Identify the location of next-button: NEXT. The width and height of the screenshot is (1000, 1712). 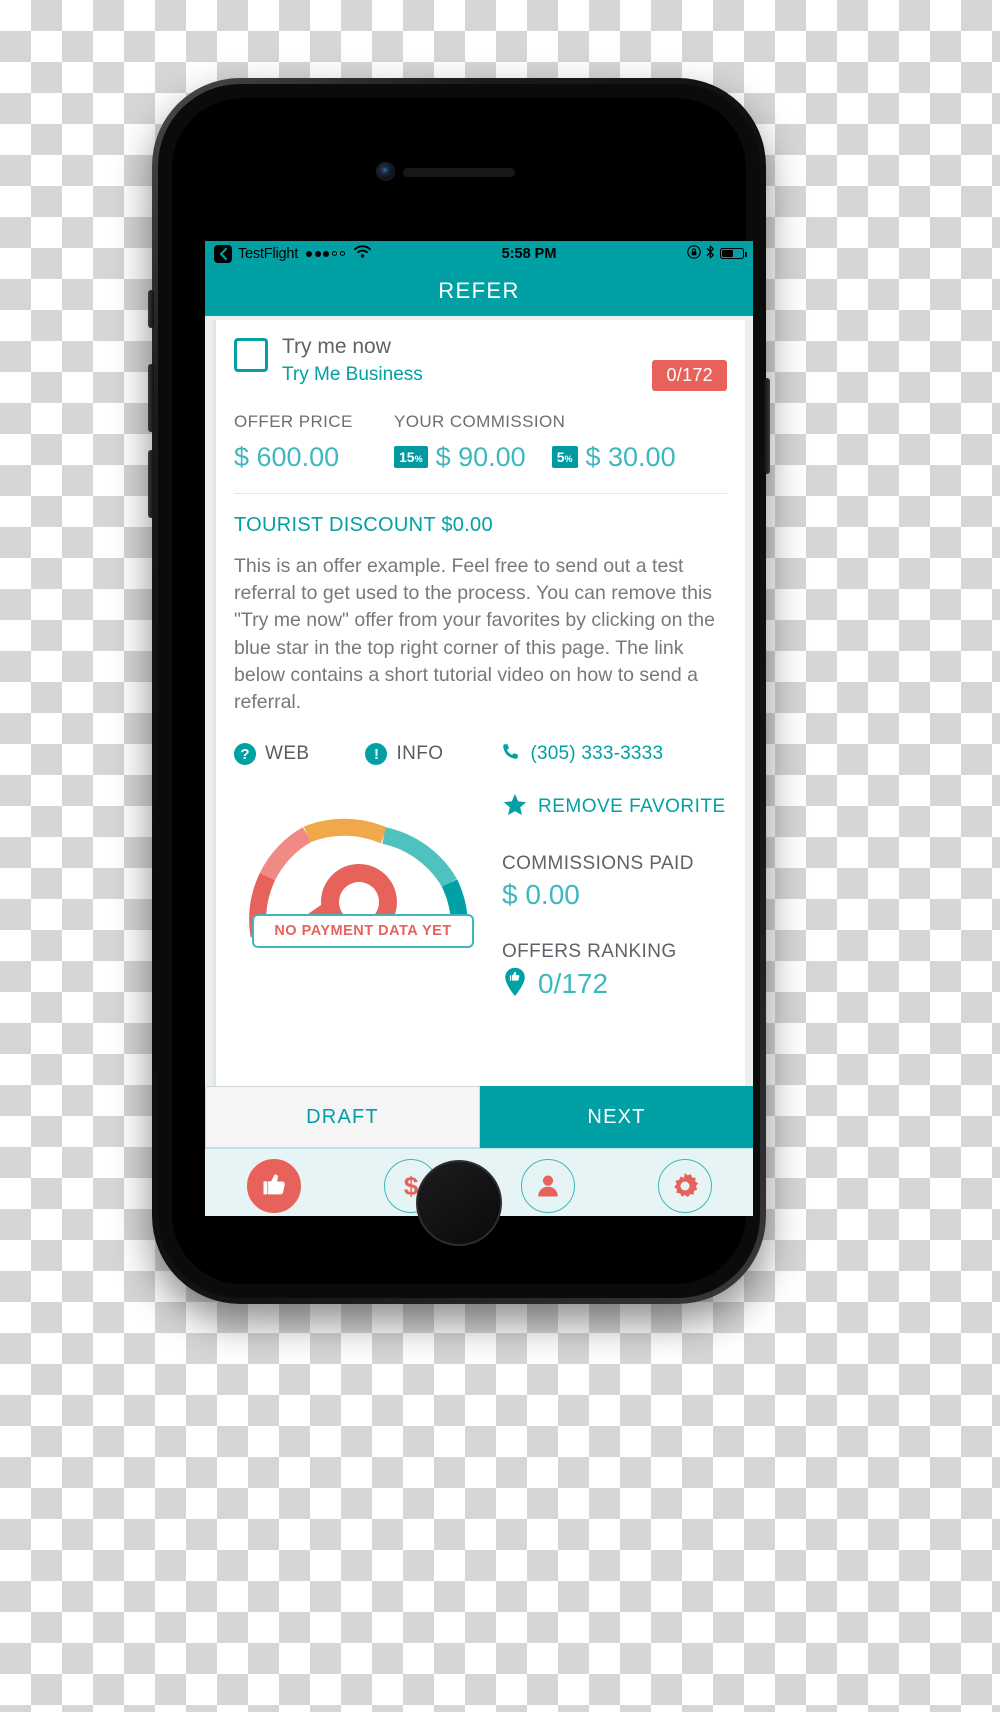
(616, 1117).